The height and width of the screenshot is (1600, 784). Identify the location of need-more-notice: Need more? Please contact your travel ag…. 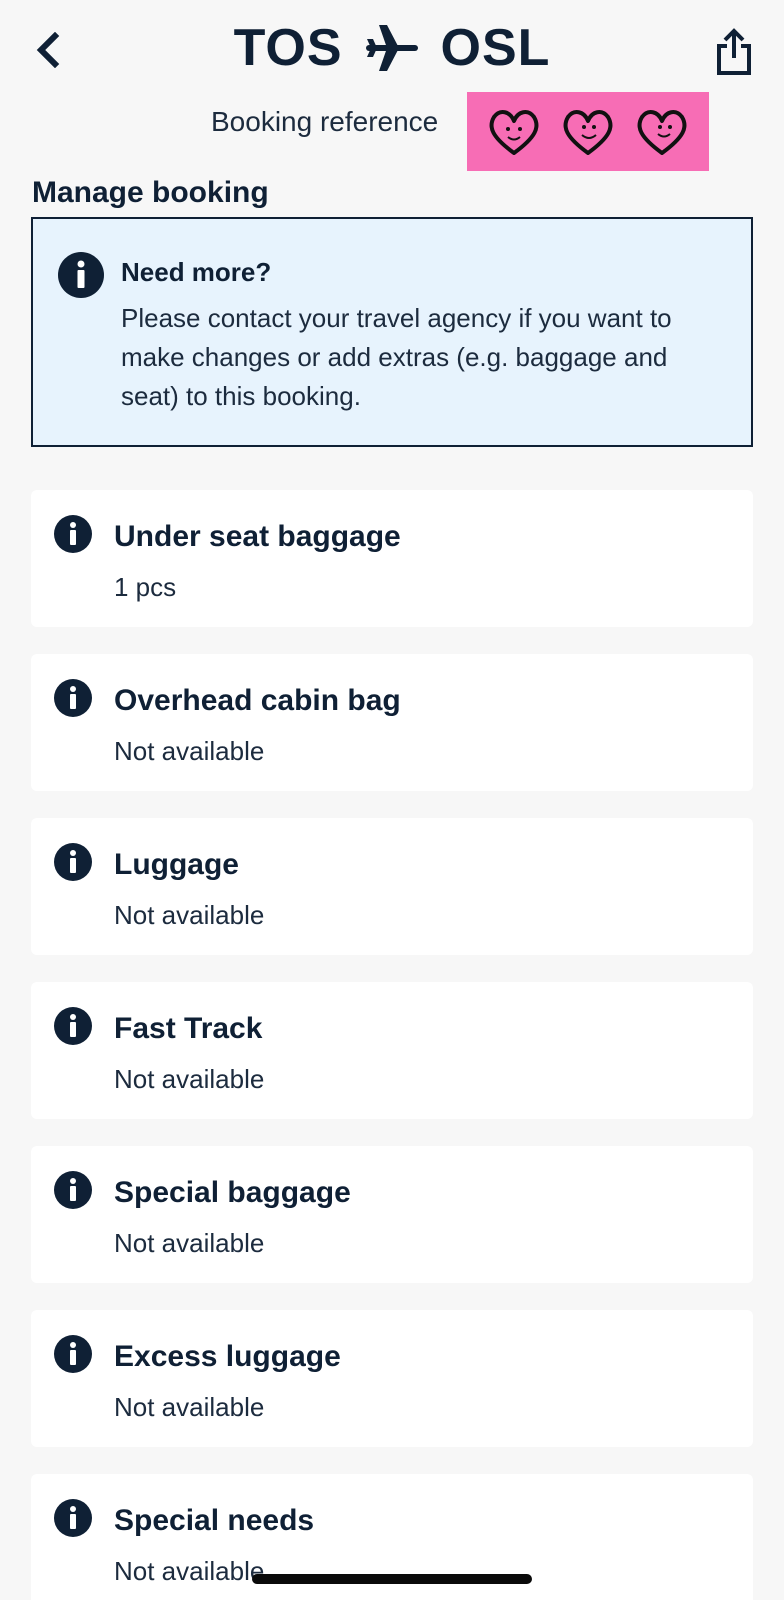
(392, 332).